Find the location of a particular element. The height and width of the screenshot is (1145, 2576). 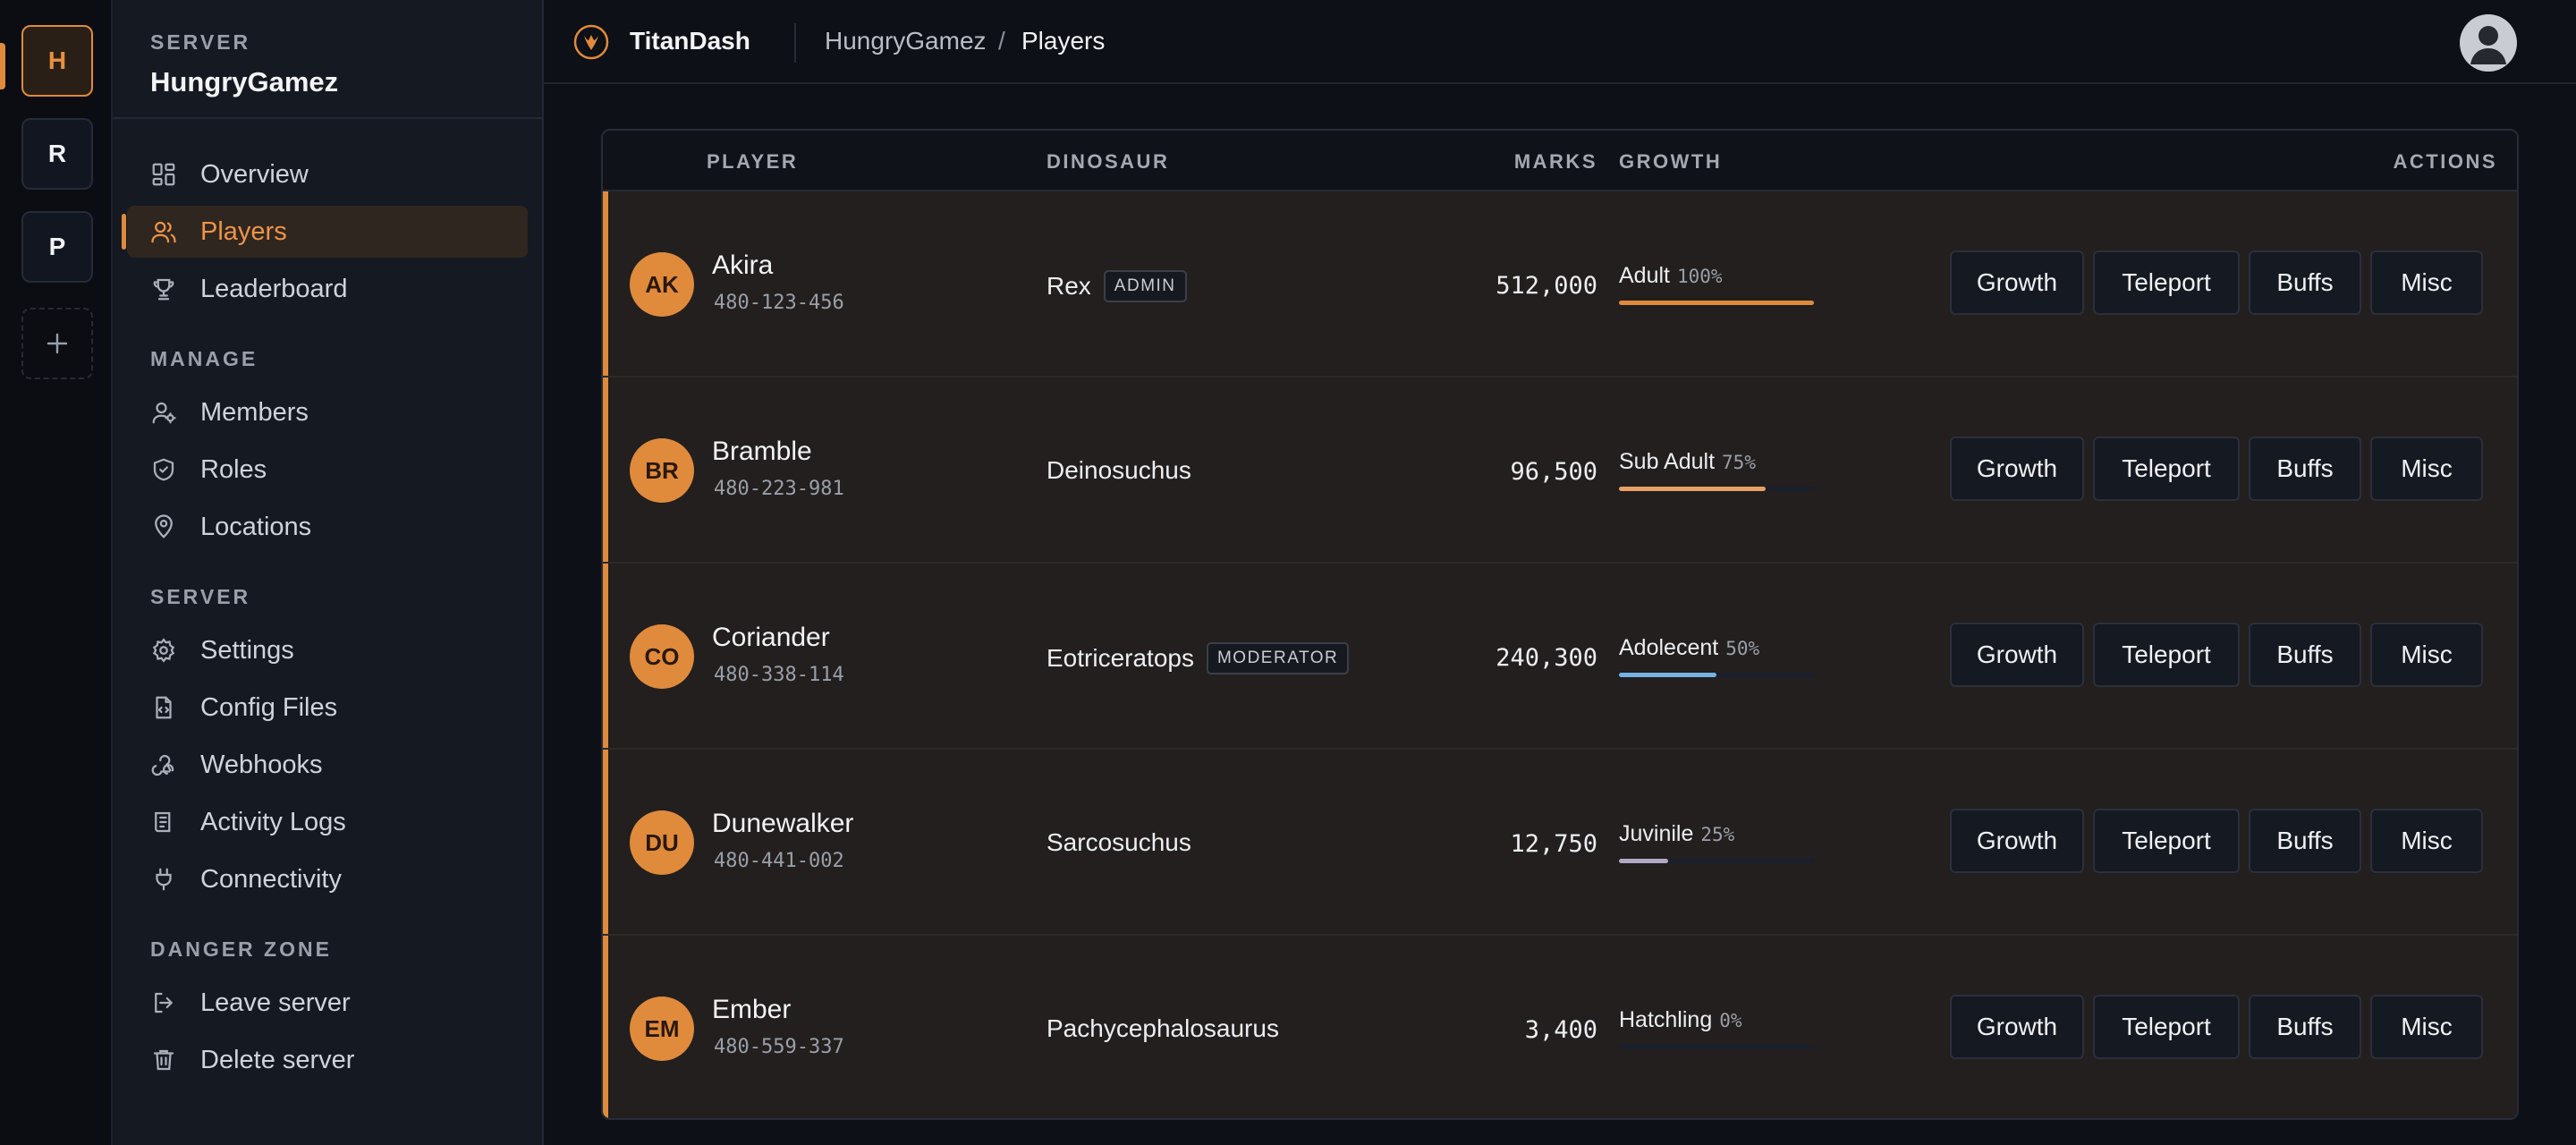

player-id: 480-223-981 is located at coordinates (779, 489).